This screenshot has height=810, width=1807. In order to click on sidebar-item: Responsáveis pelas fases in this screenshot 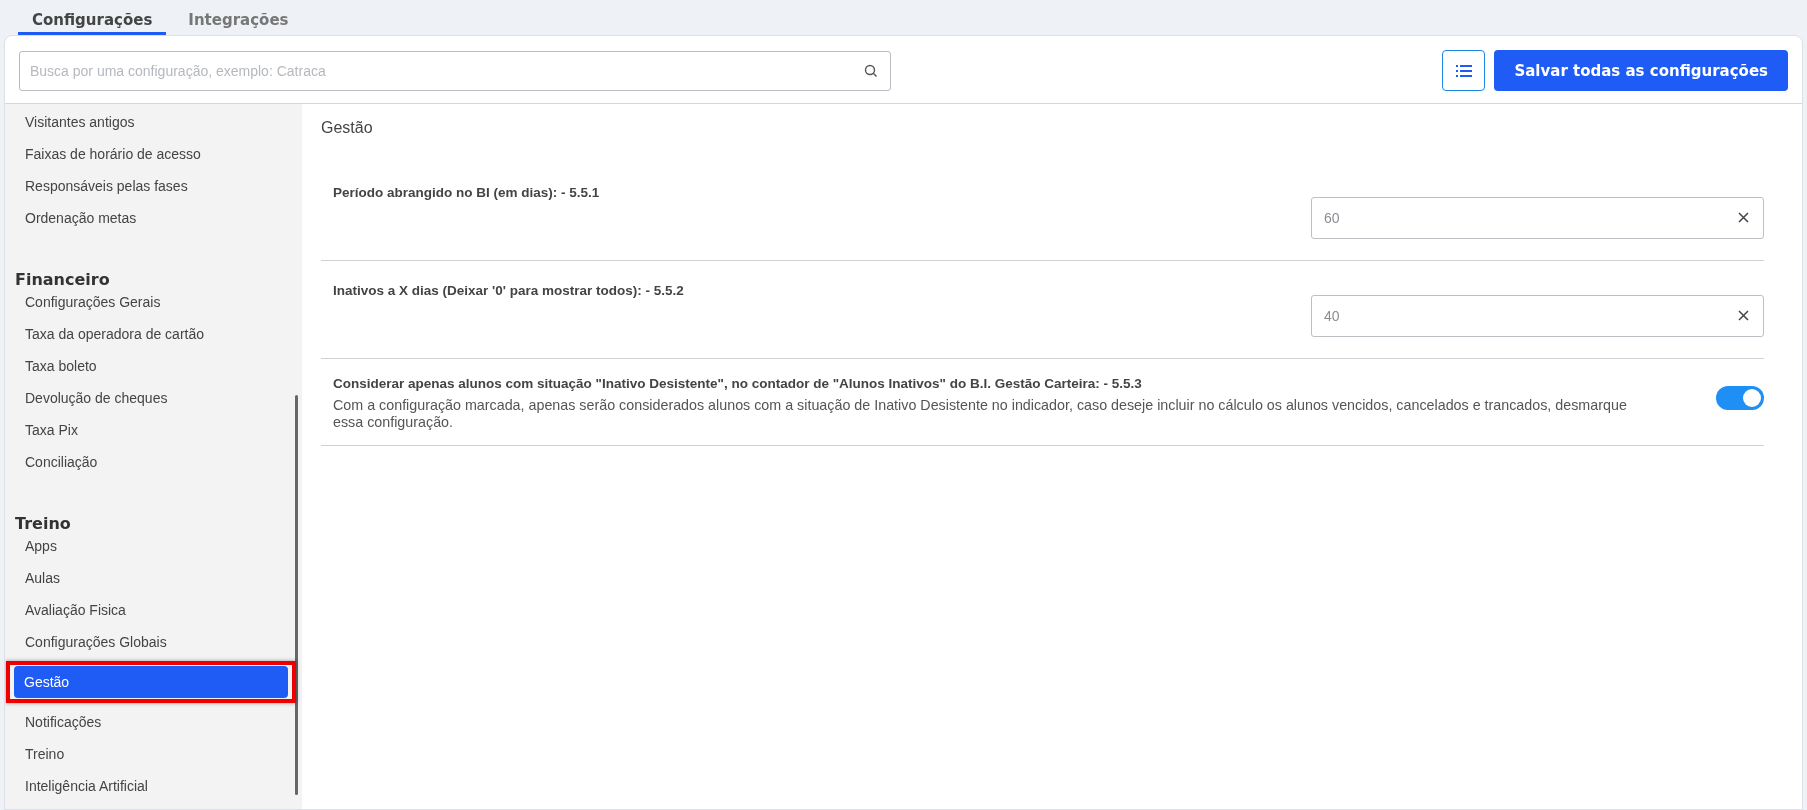, I will do `click(149, 186)`.